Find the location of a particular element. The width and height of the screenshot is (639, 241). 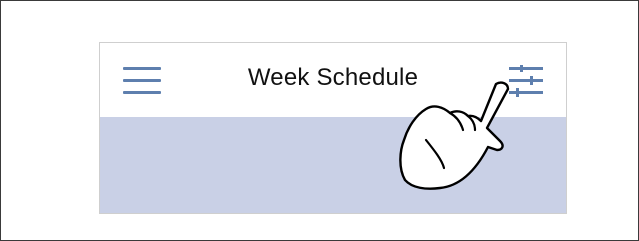

sliders-filter-icon is located at coordinates (526, 81).